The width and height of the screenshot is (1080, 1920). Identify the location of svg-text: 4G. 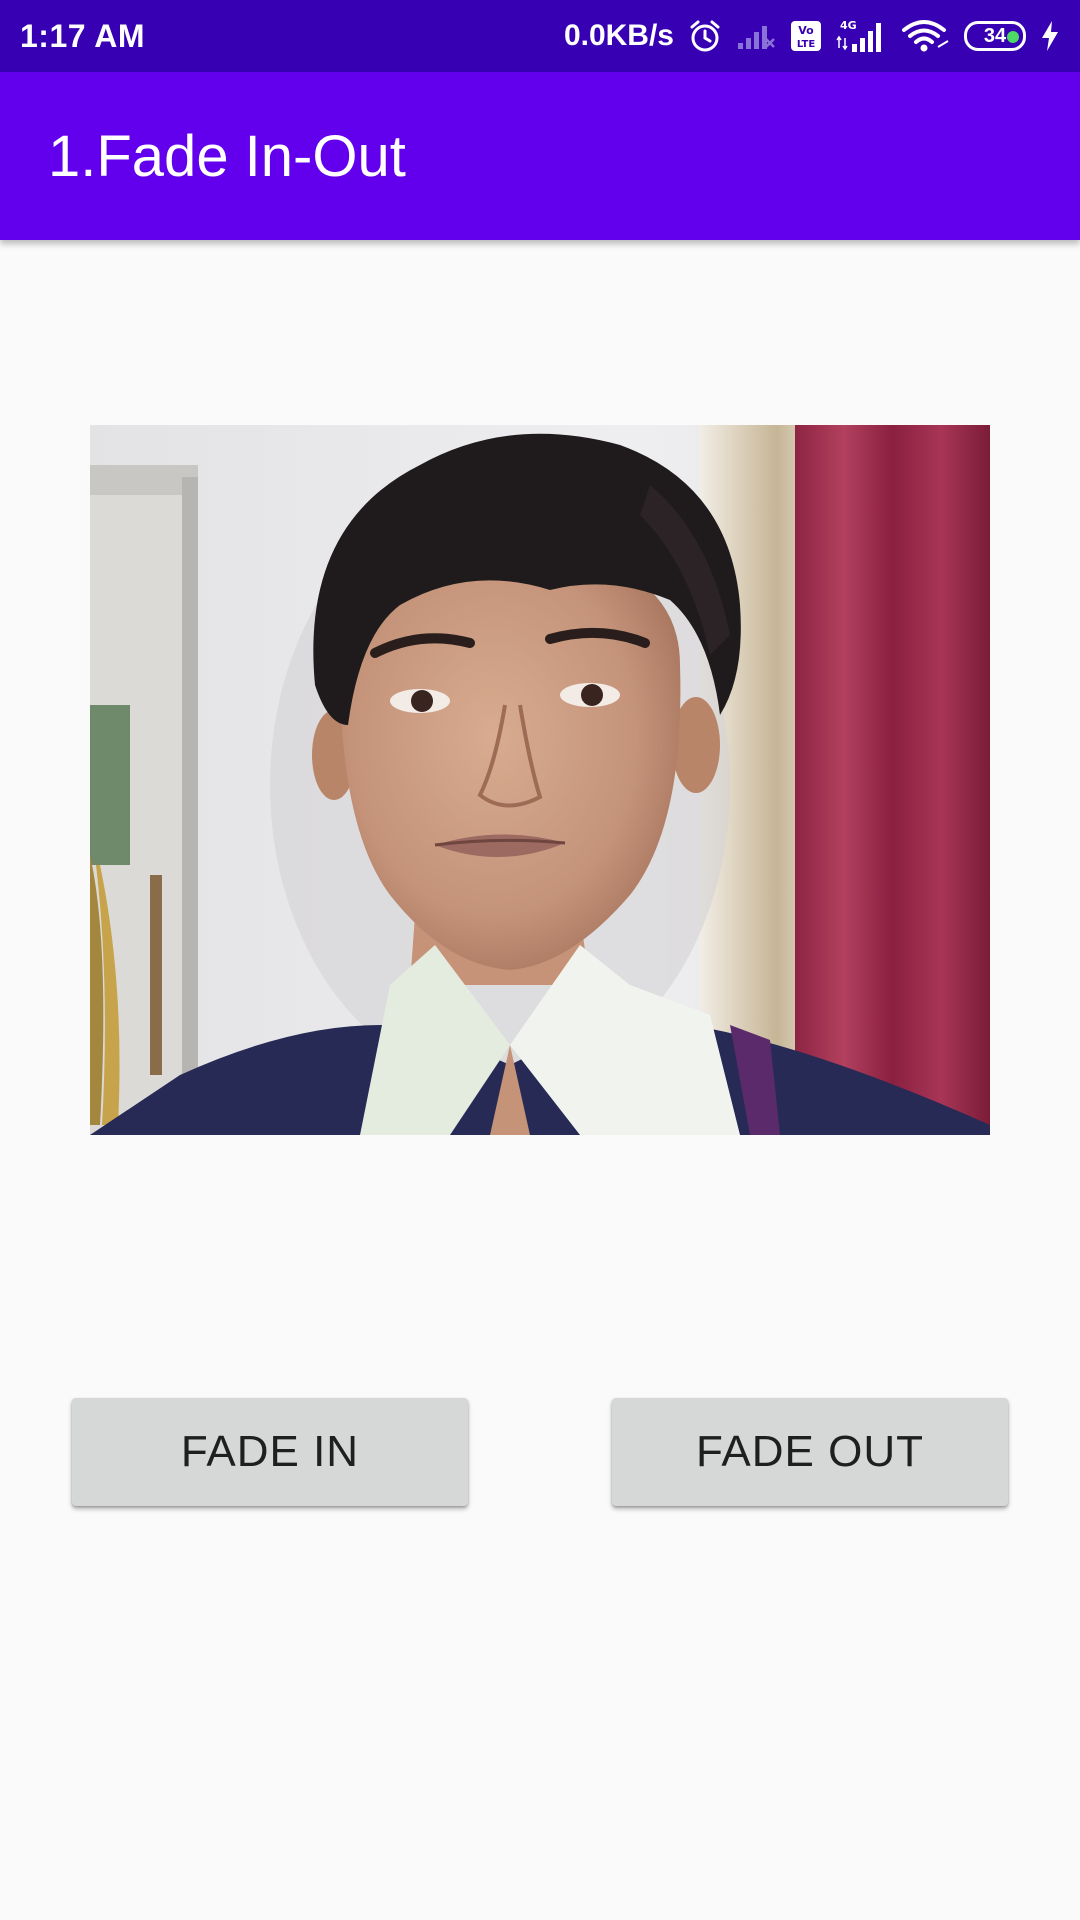
(848, 25).